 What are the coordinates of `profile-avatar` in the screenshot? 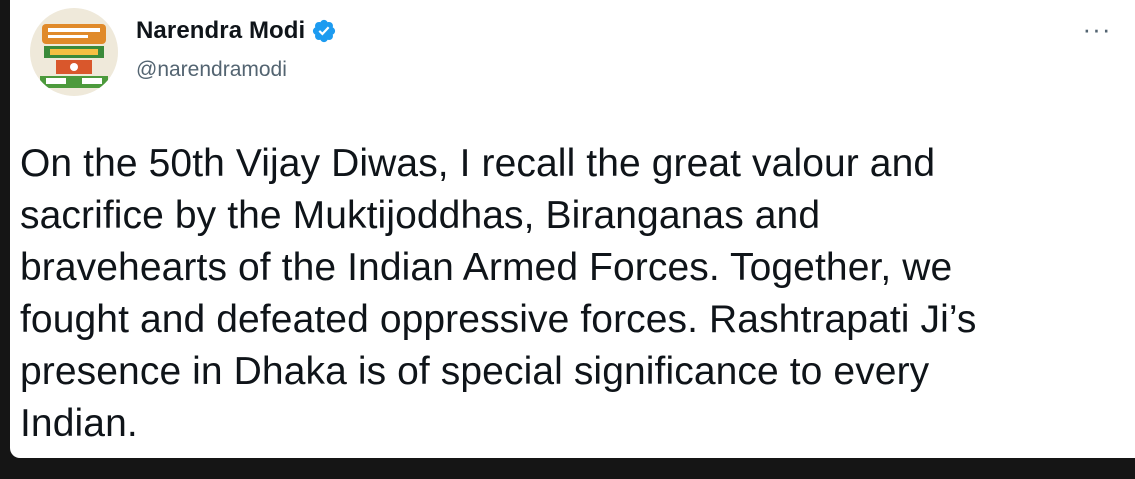 It's located at (74, 52).